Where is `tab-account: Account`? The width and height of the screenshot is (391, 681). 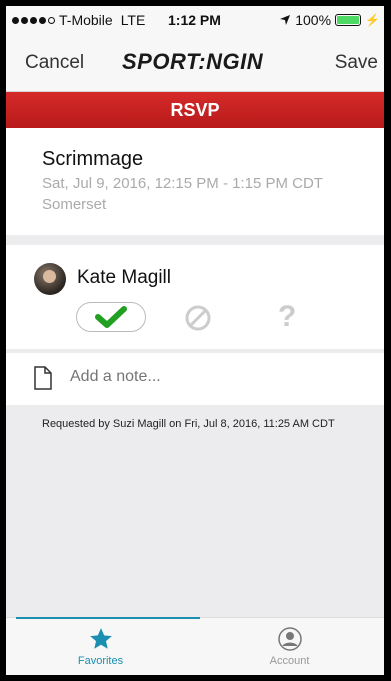
tab-account: Account is located at coordinates (289, 646).